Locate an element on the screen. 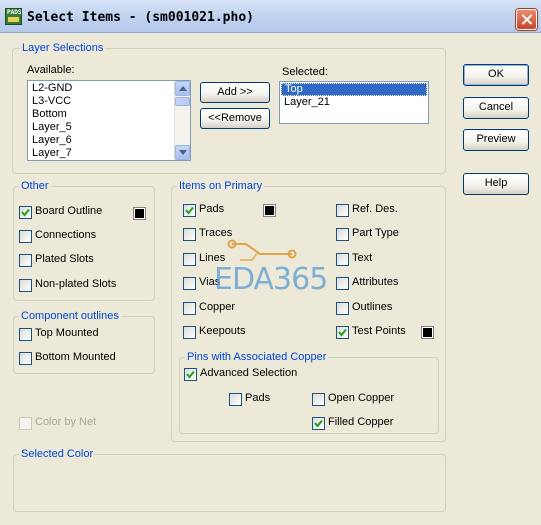  available-list-item: L3-VCC is located at coordinates (101, 101).